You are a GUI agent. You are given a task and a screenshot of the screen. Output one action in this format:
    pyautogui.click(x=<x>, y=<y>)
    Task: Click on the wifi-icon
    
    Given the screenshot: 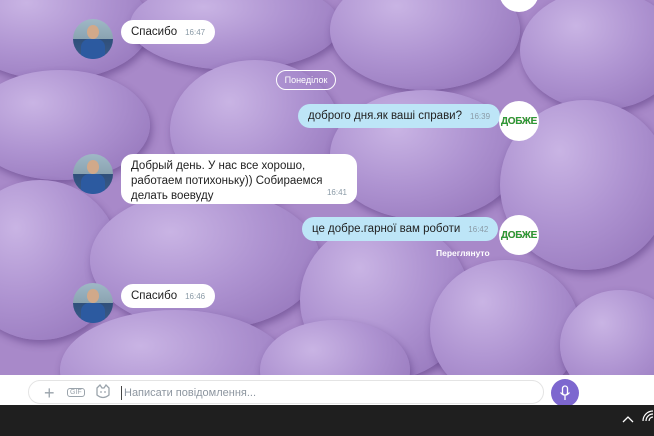 What is the action you would take?
    pyautogui.click(x=648, y=417)
    